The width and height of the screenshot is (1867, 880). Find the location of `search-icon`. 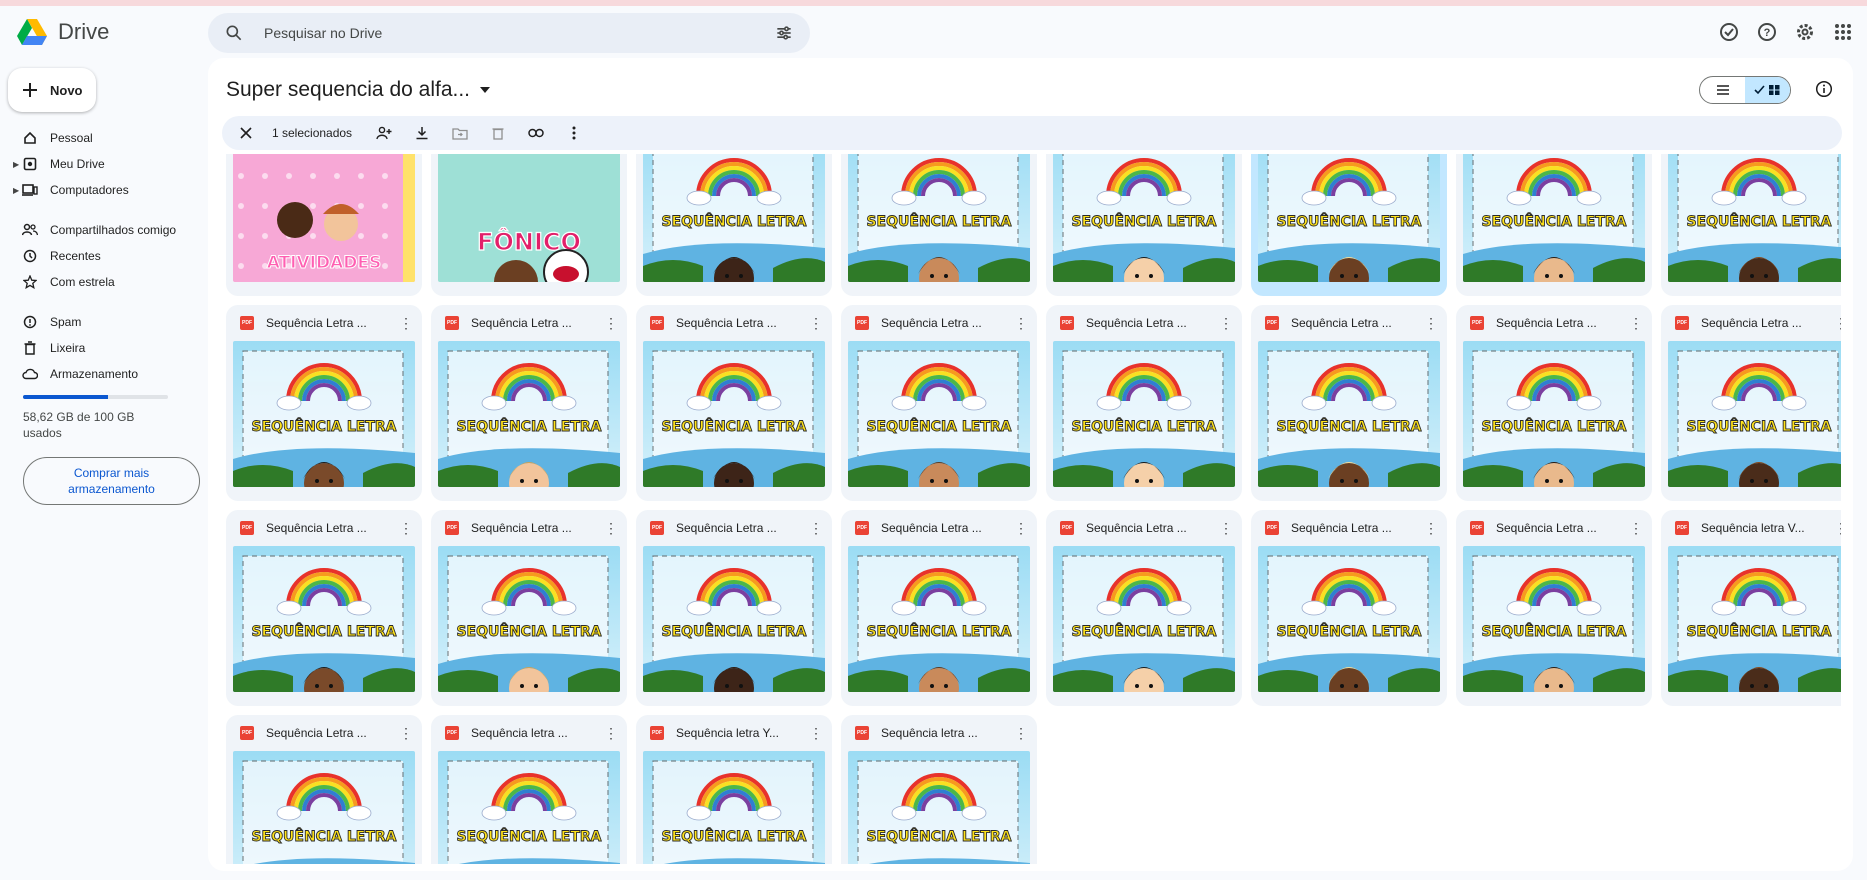

search-icon is located at coordinates (234, 33).